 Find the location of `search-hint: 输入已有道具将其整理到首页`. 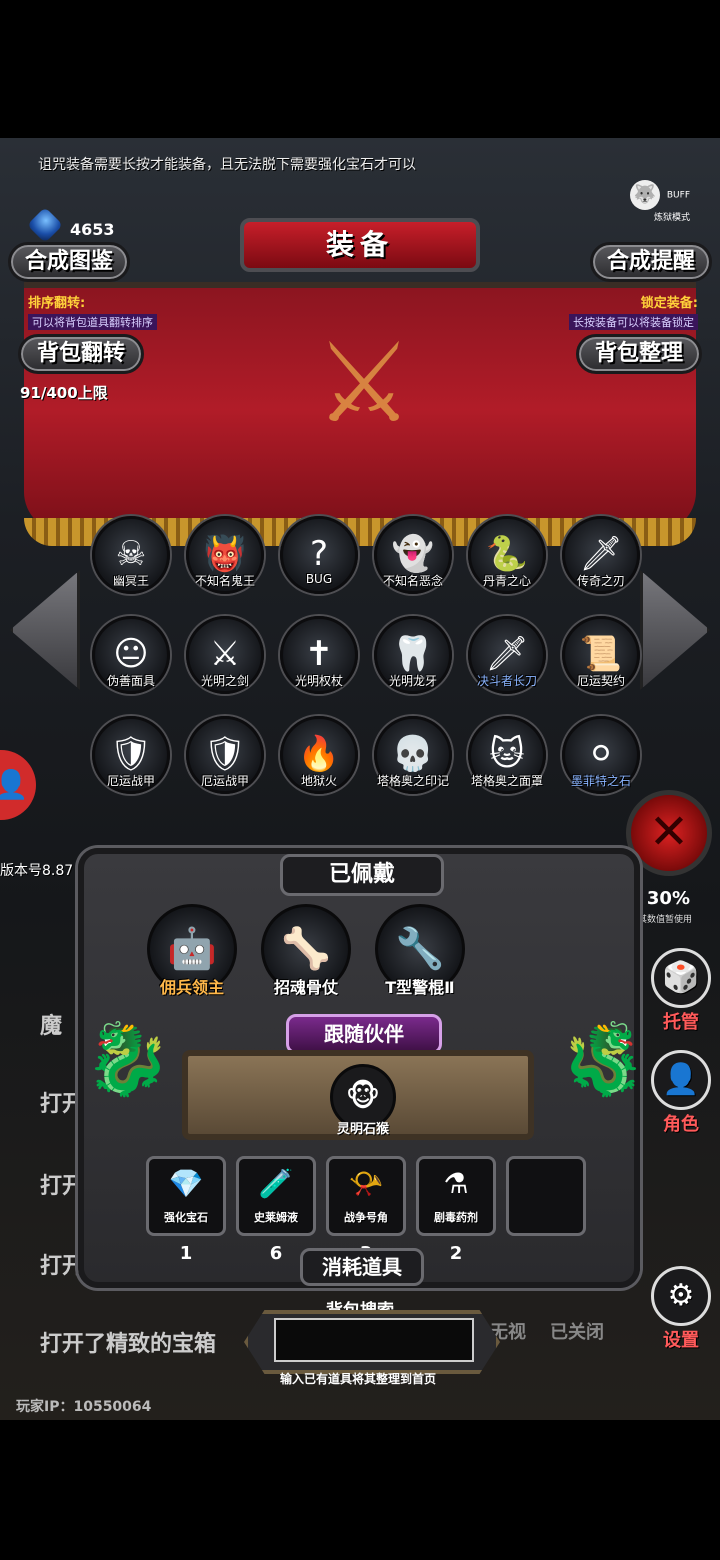

search-hint: 输入已有道具将其整理到首页 is located at coordinates (358, 1379).